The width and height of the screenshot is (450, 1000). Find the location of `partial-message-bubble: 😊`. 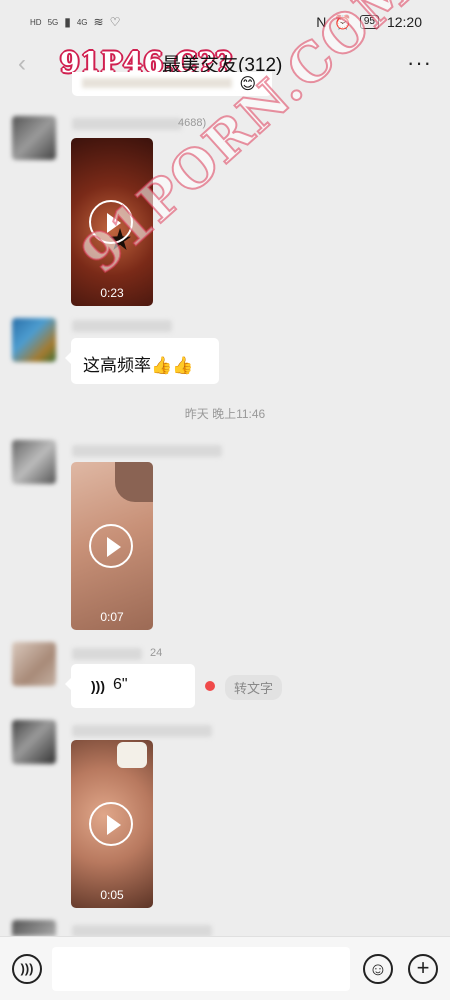

partial-message-bubble: 😊 is located at coordinates (172, 84).